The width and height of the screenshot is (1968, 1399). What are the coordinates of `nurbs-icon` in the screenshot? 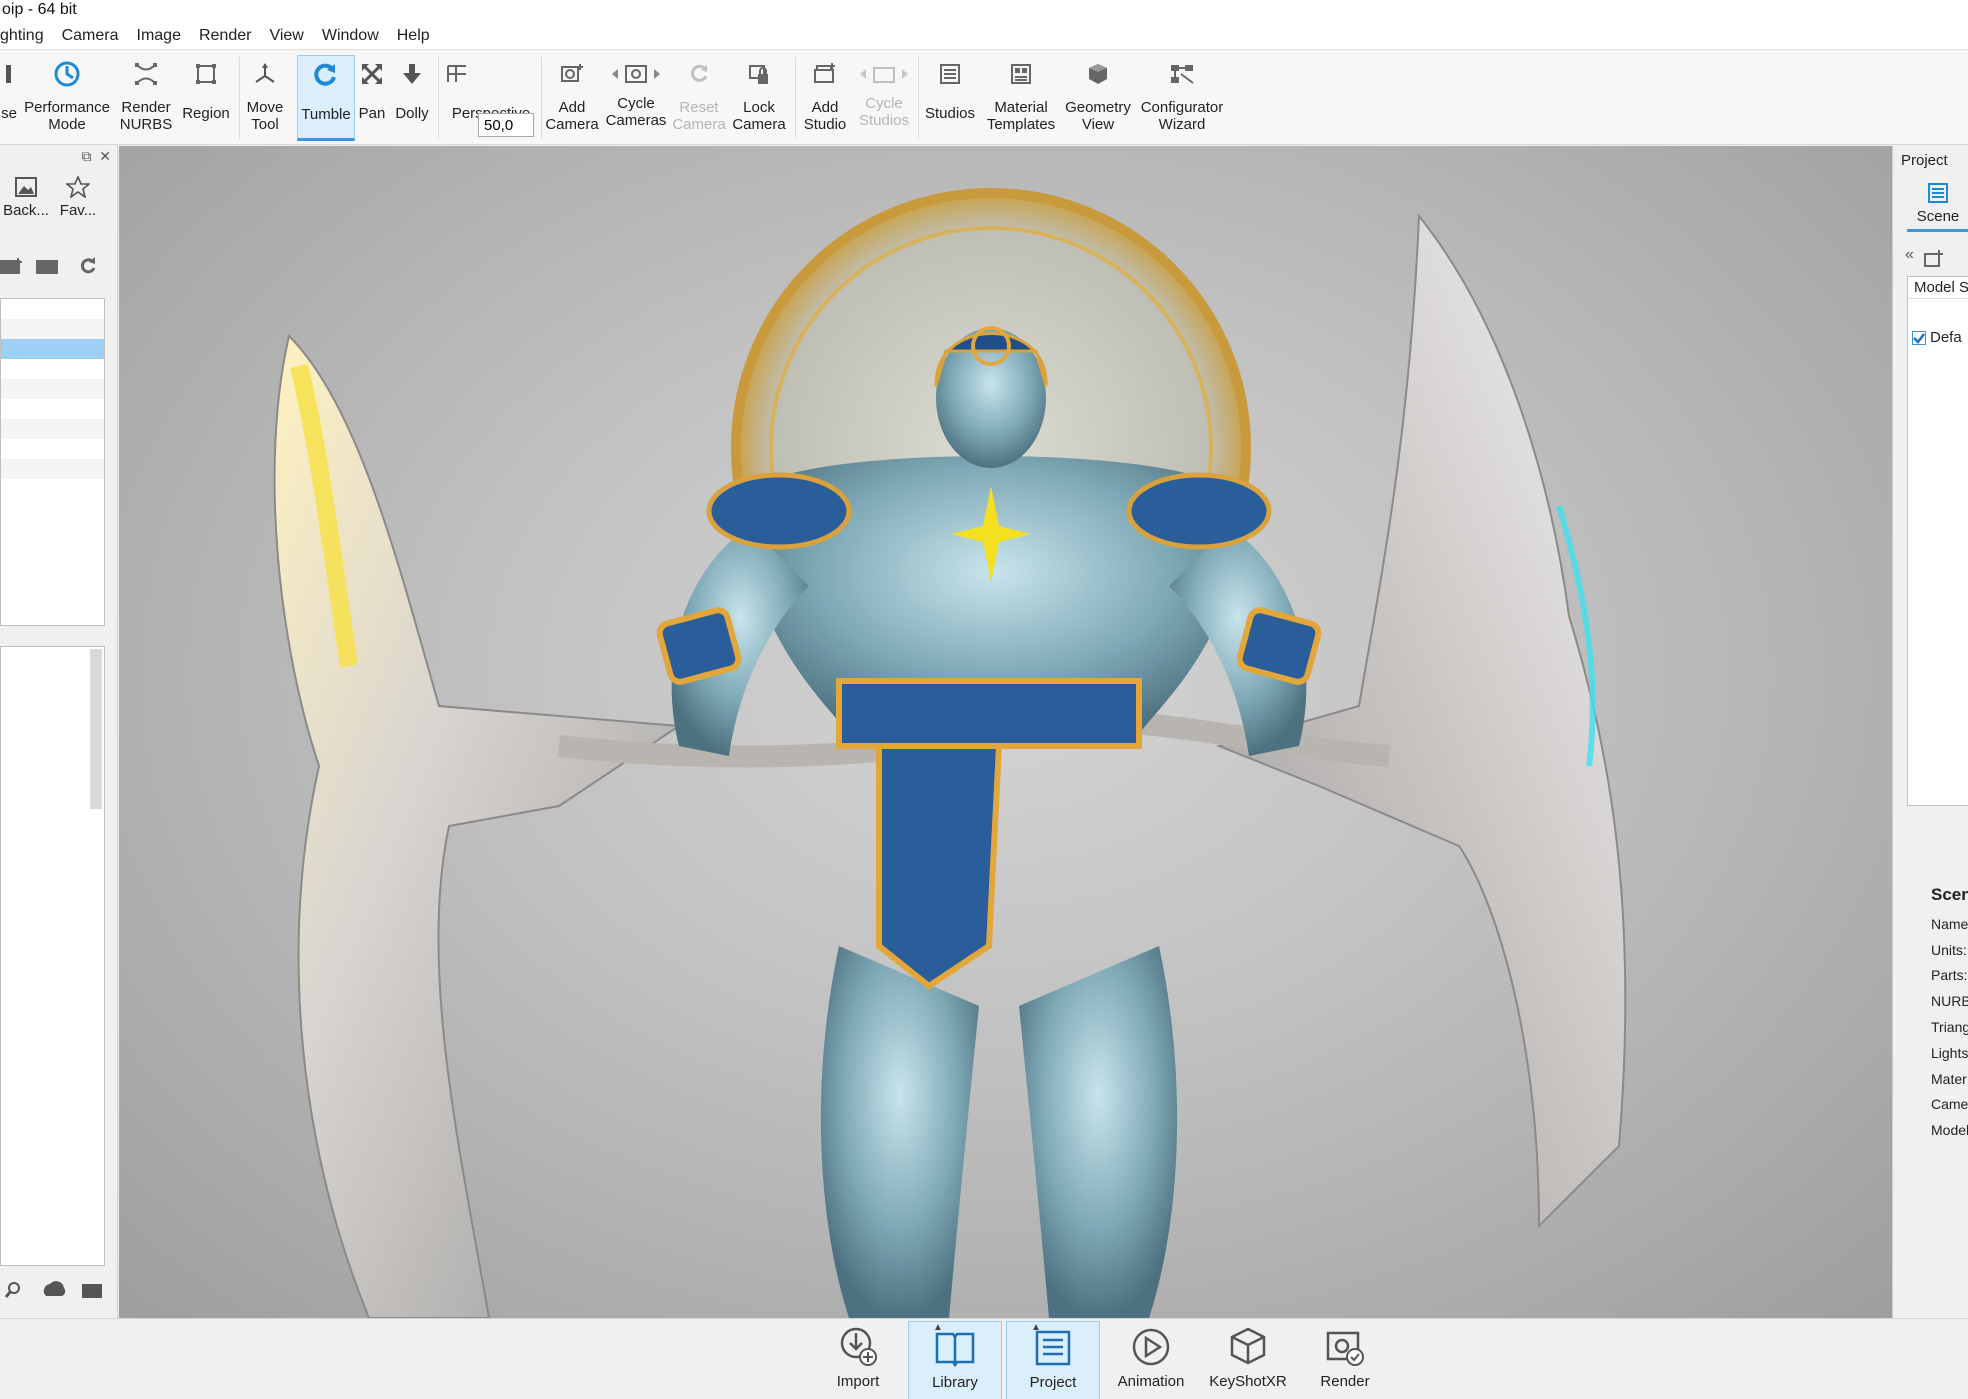 It's located at (146, 74).